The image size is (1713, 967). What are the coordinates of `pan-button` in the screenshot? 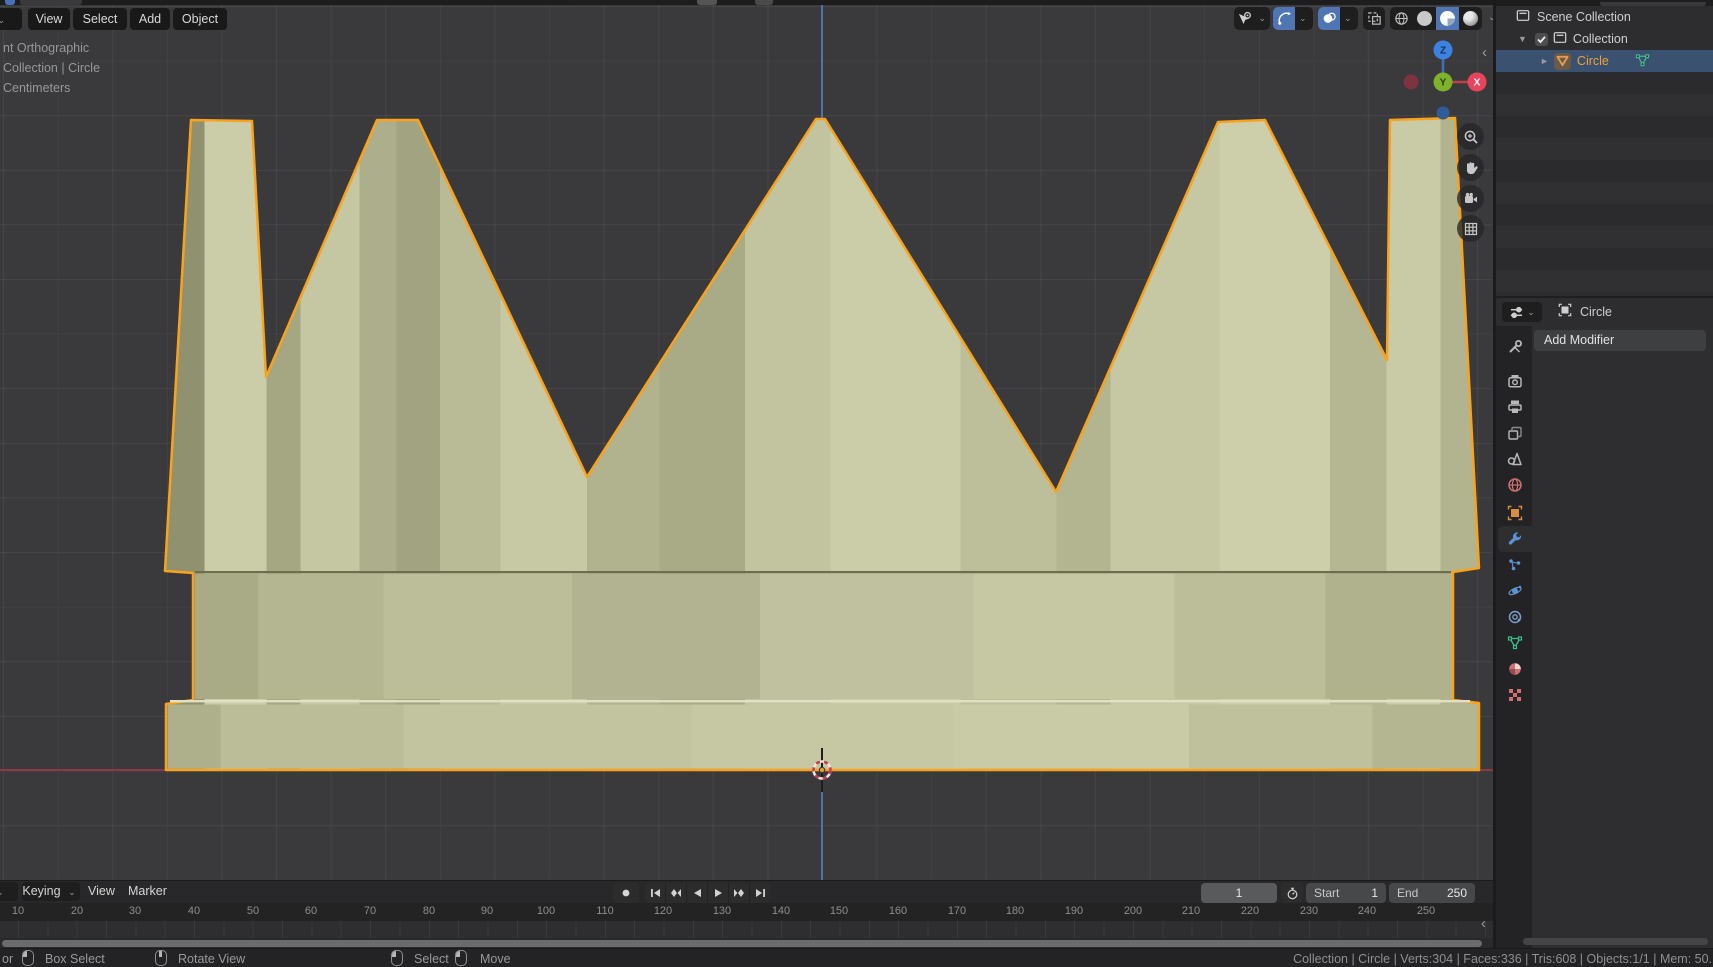 It's located at (1470, 167).